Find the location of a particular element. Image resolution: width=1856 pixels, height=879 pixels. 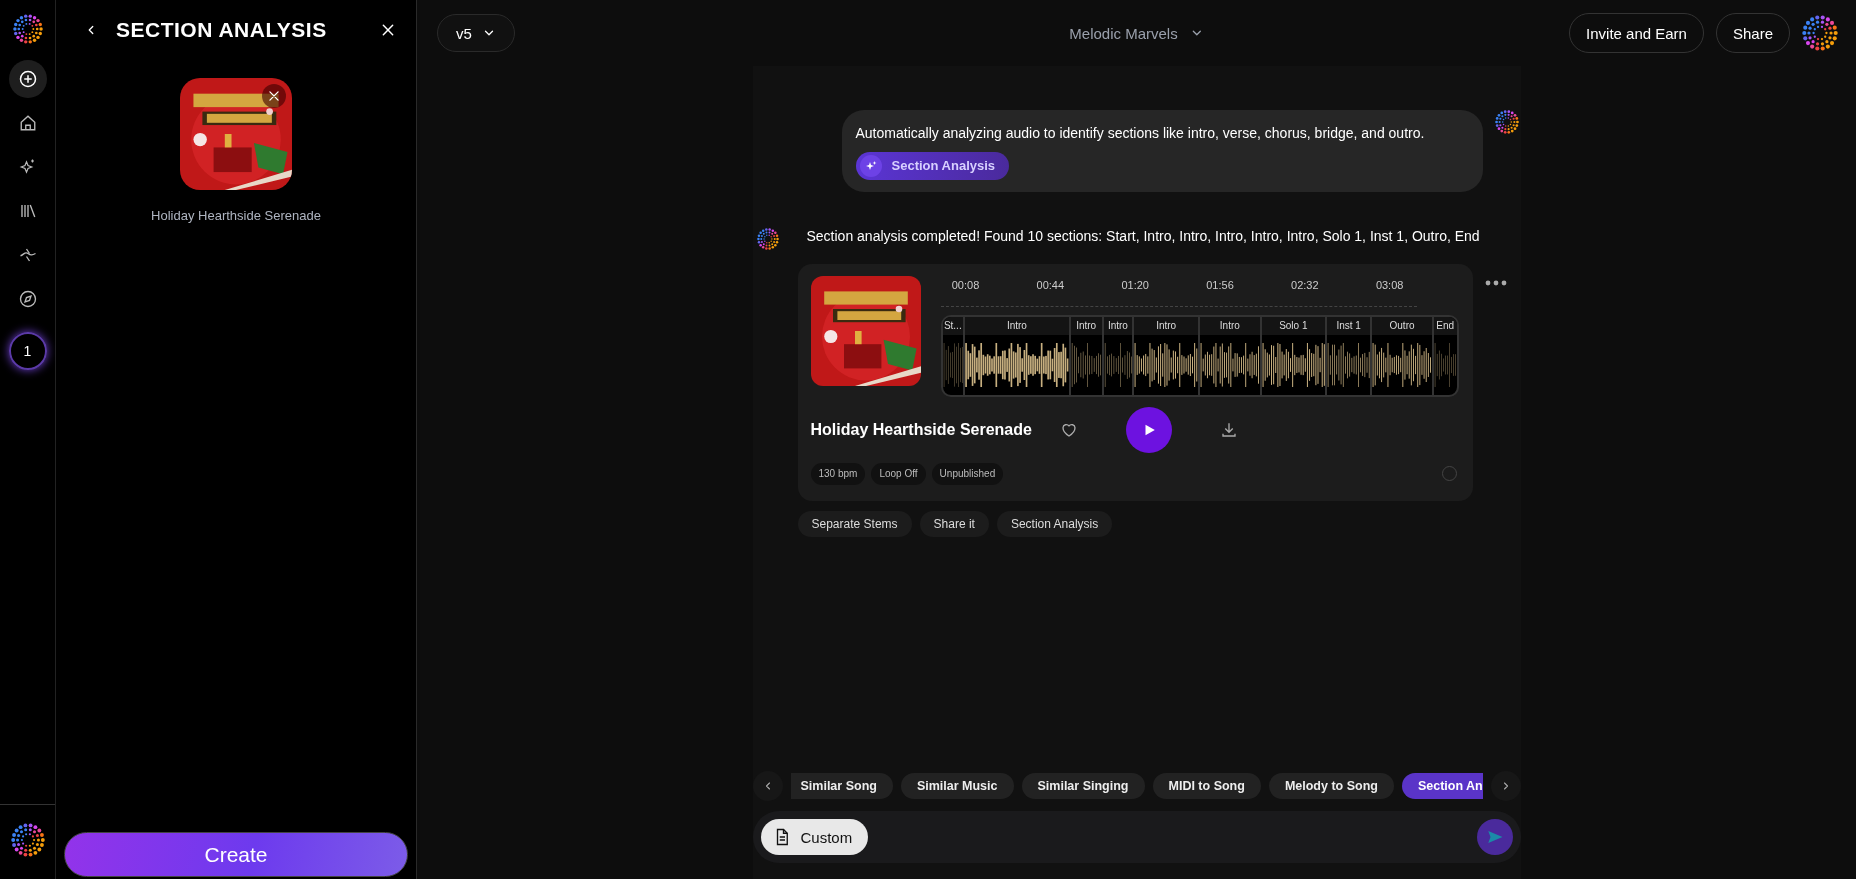

time-tick: 01:56 is located at coordinates (1220, 285).